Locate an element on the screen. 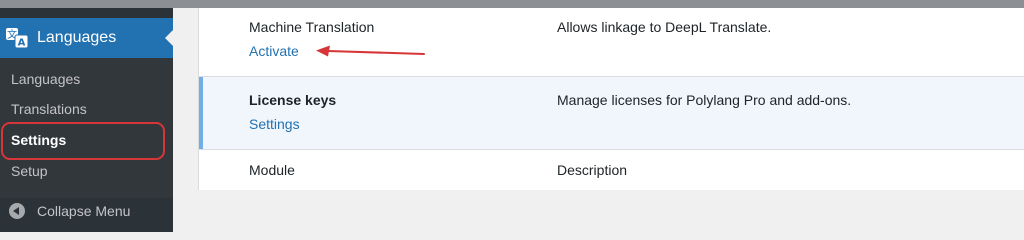 This screenshot has width=1024, height=240. collapse-menu-label: Collapse Menu is located at coordinates (84, 211).